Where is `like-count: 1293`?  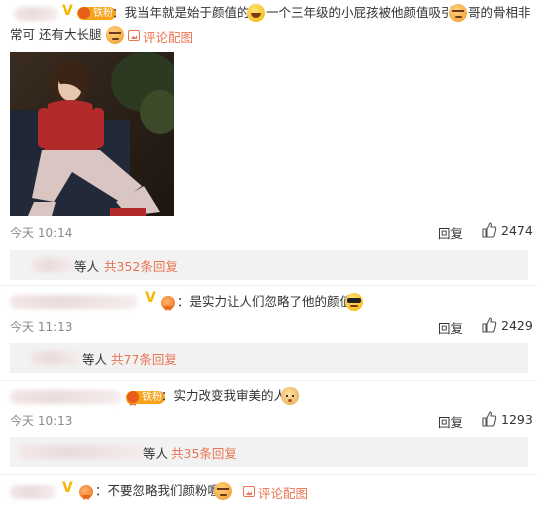
like-count: 1293 is located at coordinates (517, 419).